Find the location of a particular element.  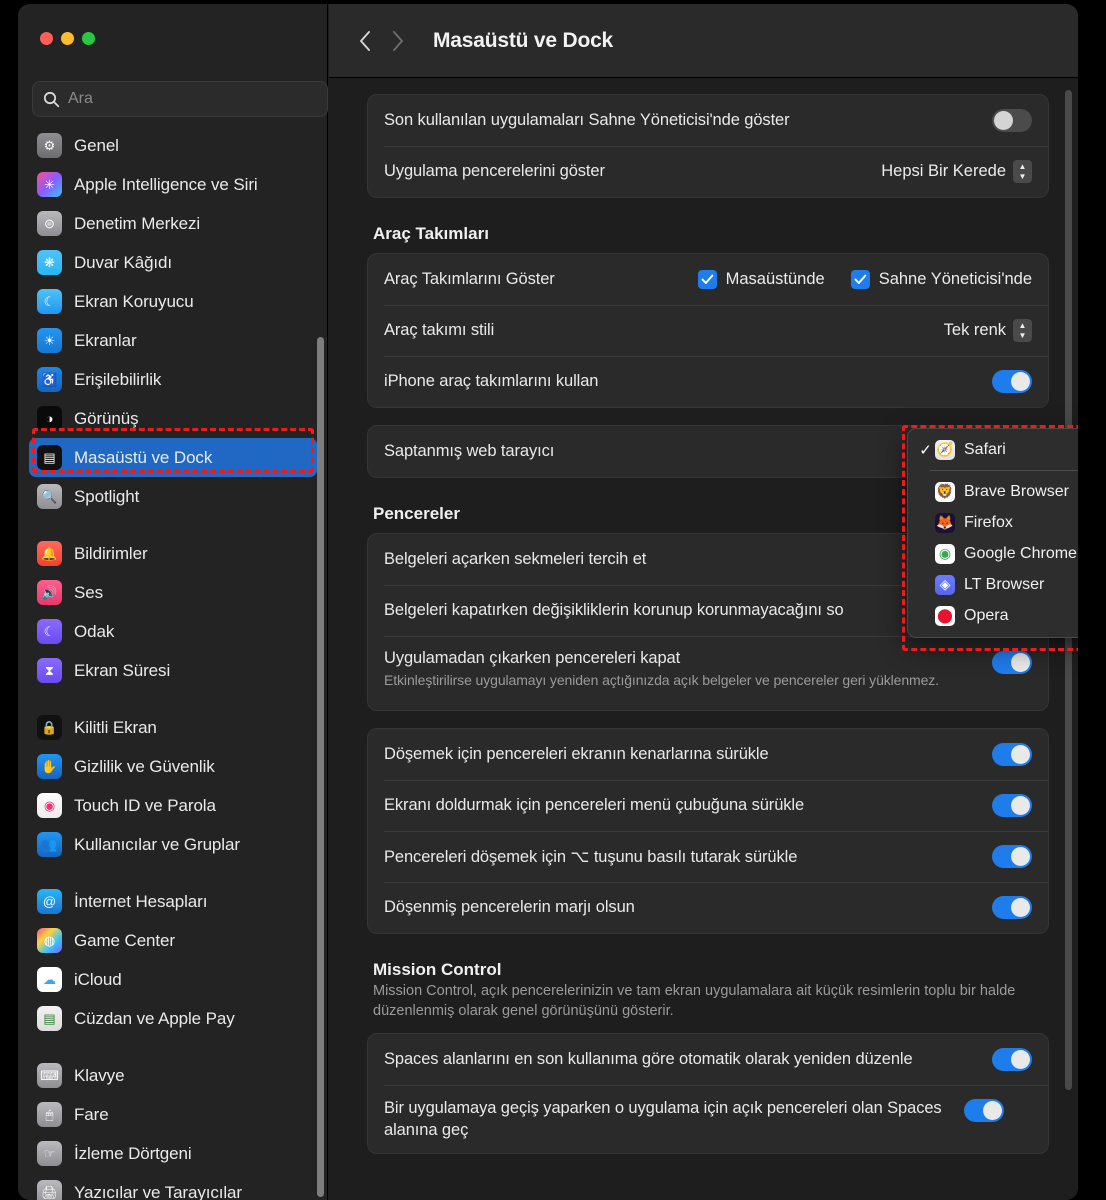

search-input is located at coordinates (192, 99).